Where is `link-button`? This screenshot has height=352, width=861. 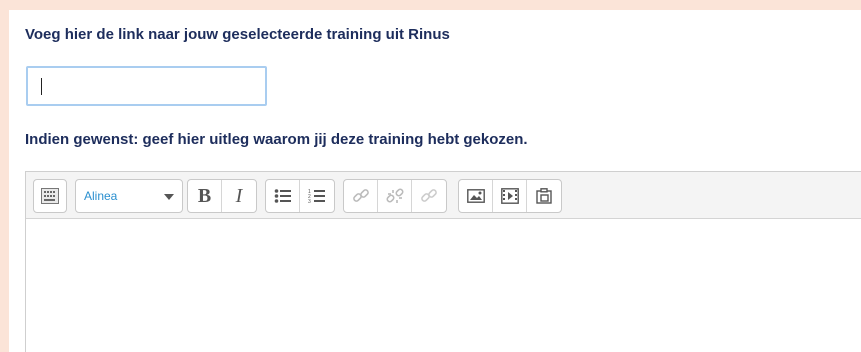
link-button is located at coordinates (361, 196).